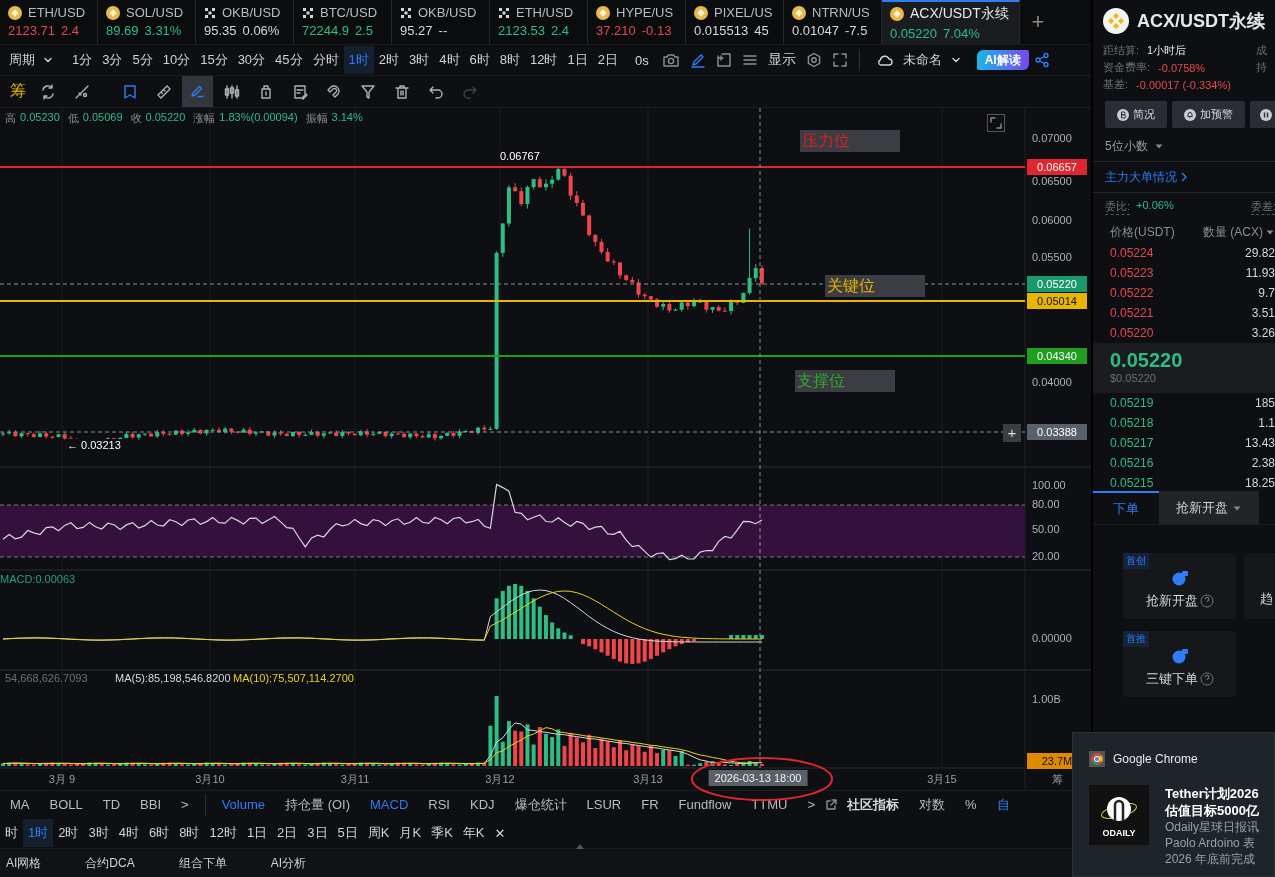 This screenshot has width=1275, height=877. Describe the element at coordinates (1116, 84) in the screenshot. I see `stat-label: 基差:` at that location.